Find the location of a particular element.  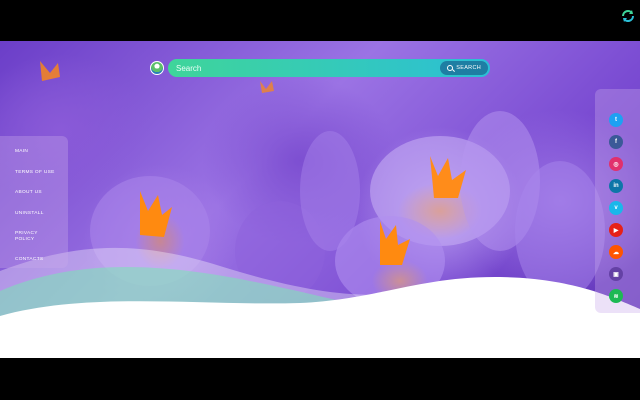

vimeo-icon: v is located at coordinates (616, 208).